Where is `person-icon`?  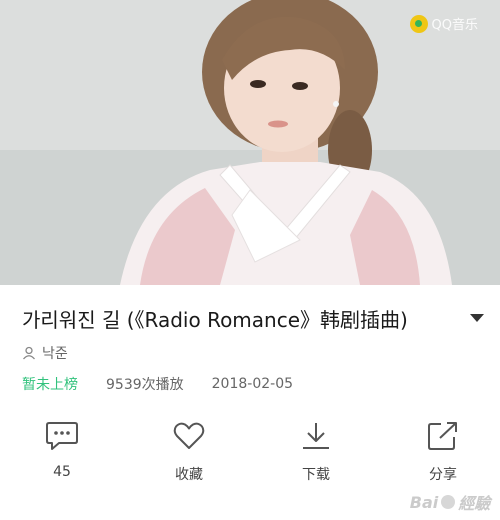 person-icon is located at coordinates (29, 353).